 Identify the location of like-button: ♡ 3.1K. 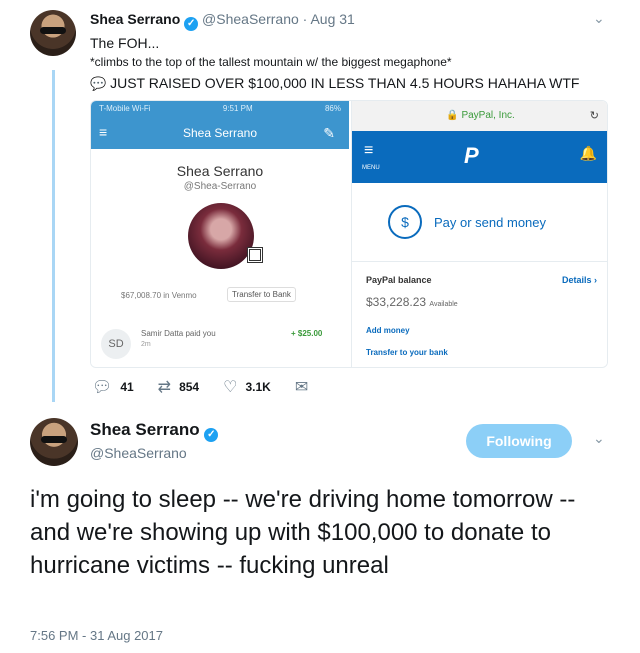
(247, 387).